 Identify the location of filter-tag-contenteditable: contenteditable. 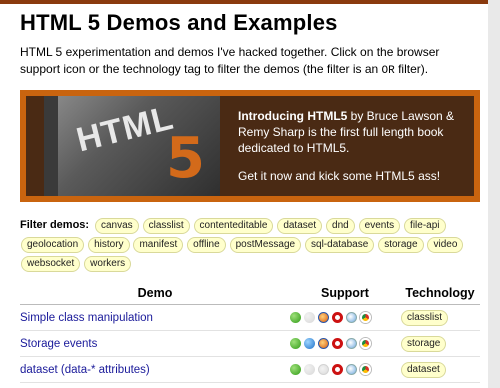
(233, 226).